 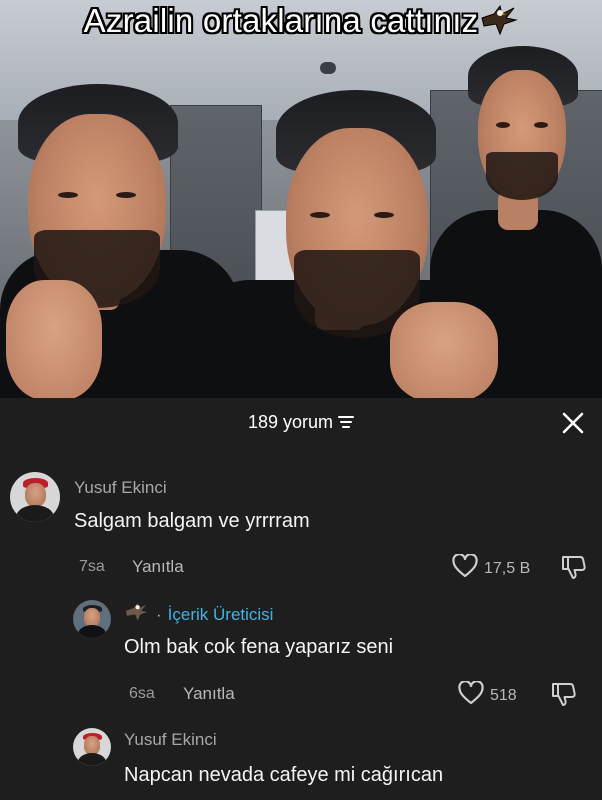 I want to click on comment-text: Salgam balgam ve yrrrram, so click(x=192, y=521).